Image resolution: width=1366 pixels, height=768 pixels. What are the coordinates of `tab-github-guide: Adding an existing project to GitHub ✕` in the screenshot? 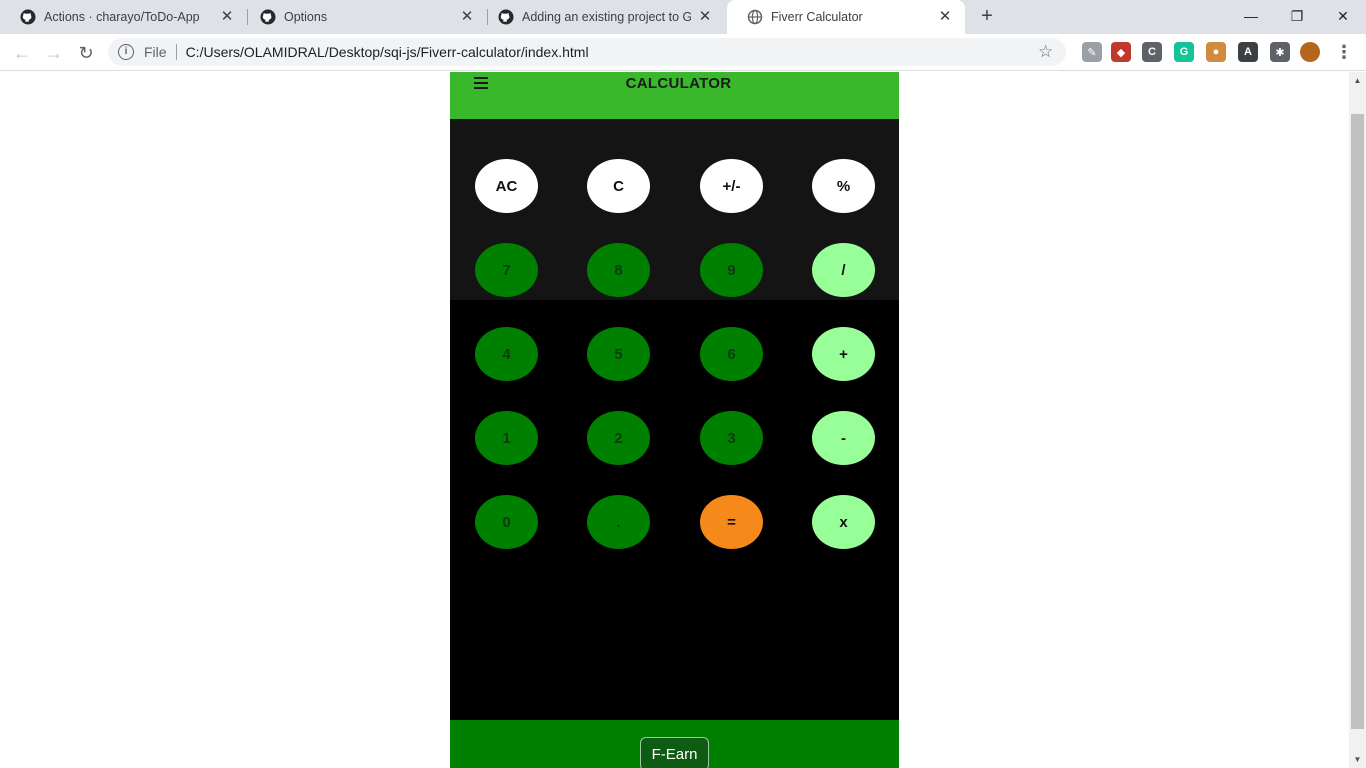 It's located at (601, 17).